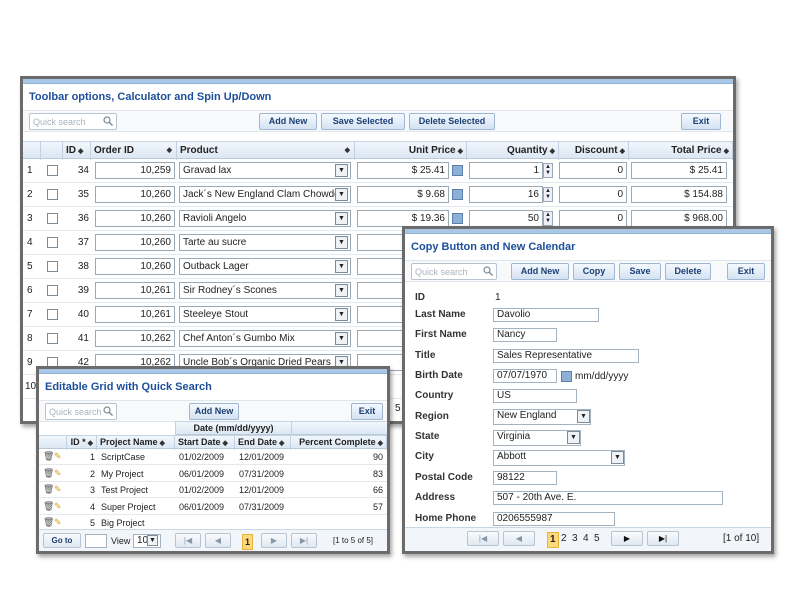 The image size is (800, 600). I want to click on product-select: Chef Anton´s Gumbo Mix, so click(265, 338).